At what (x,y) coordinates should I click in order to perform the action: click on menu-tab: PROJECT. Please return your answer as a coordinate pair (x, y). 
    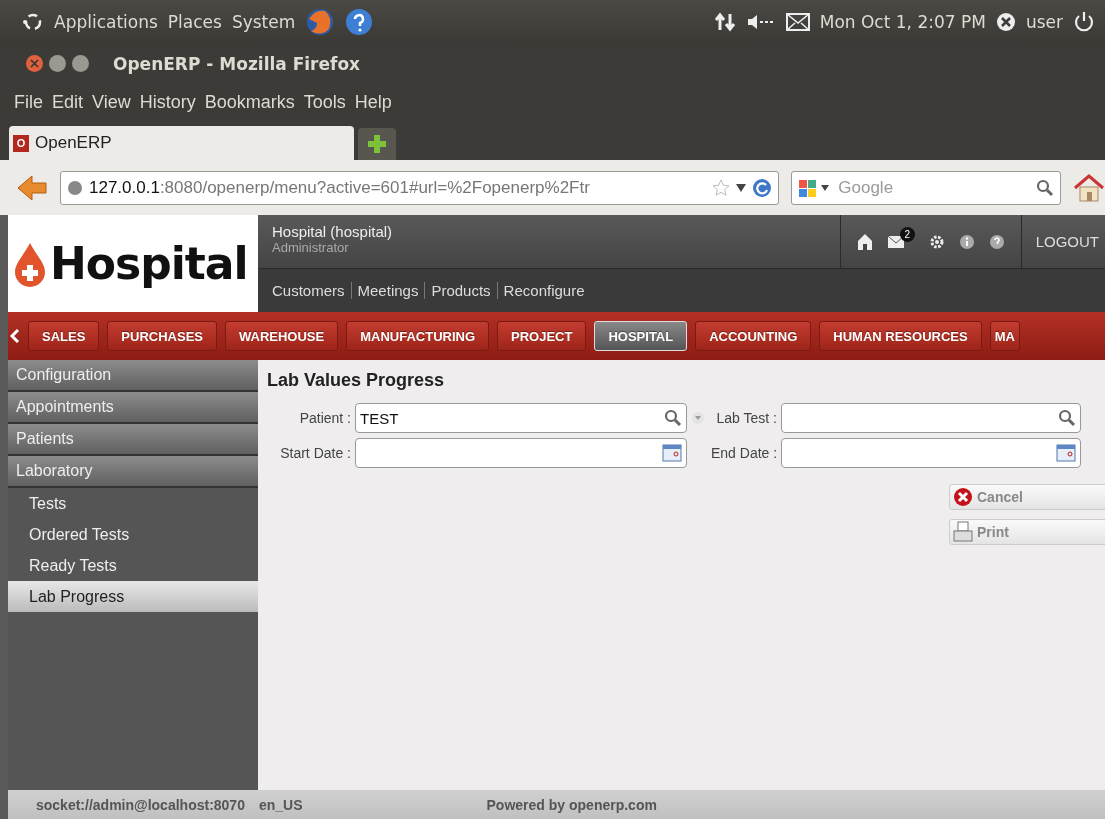
    Looking at the image, I should click on (542, 336).